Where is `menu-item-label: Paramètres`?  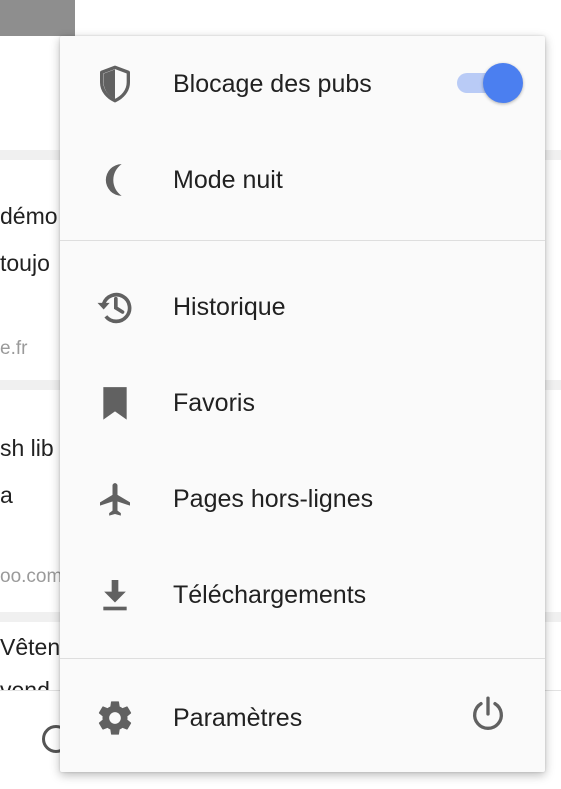 menu-item-label: Paramètres is located at coordinates (238, 718).